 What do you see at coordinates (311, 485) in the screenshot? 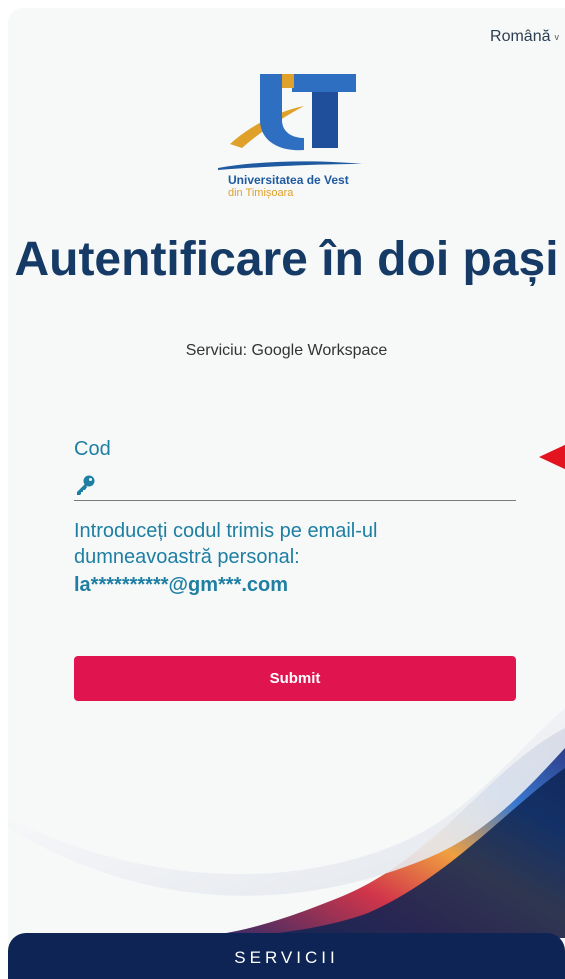
I see `code-input` at bounding box center [311, 485].